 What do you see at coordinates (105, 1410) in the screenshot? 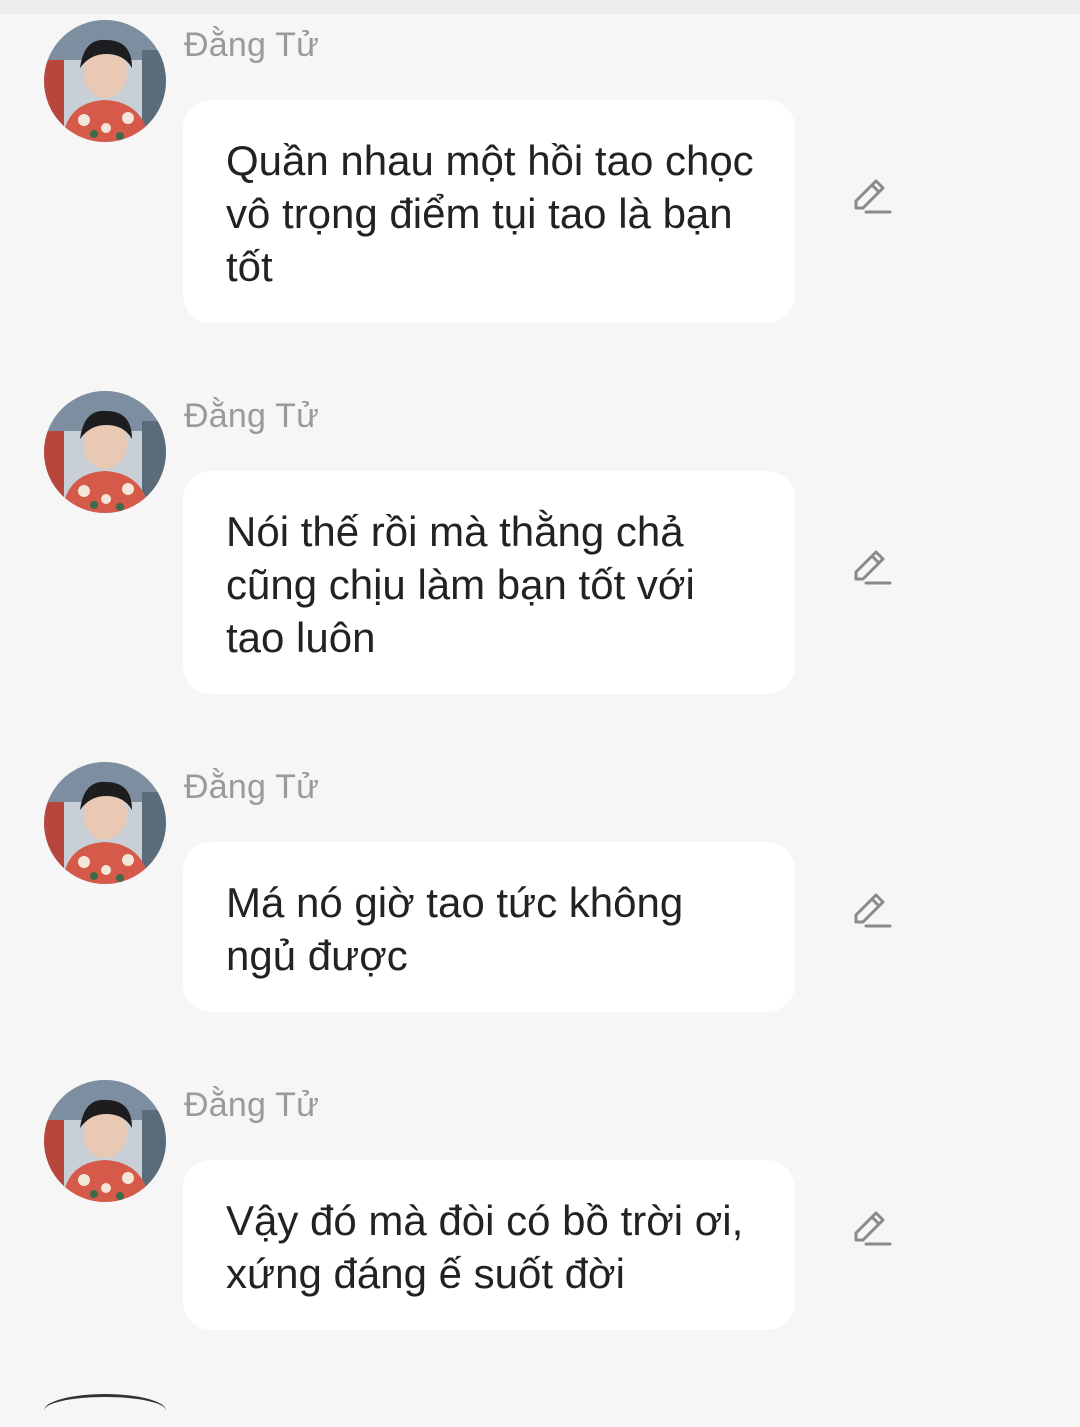
I see `next-avatar-peek` at bounding box center [105, 1410].